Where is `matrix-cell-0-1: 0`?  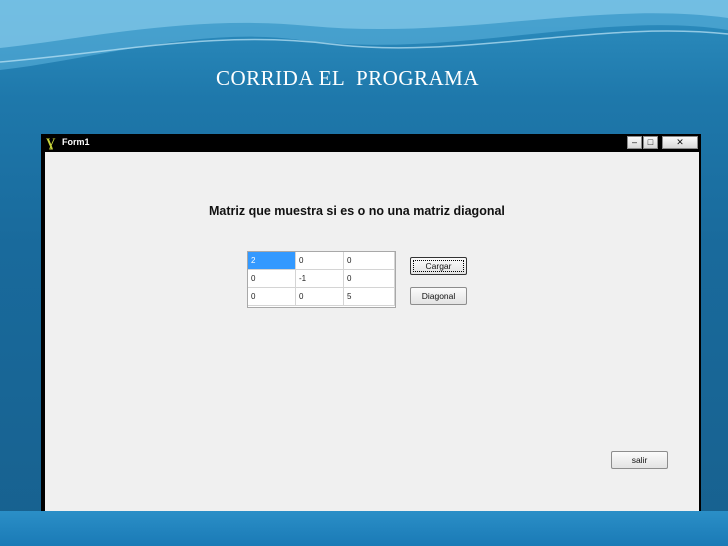
matrix-cell-0-1: 0 is located at coordinates (320, 261).